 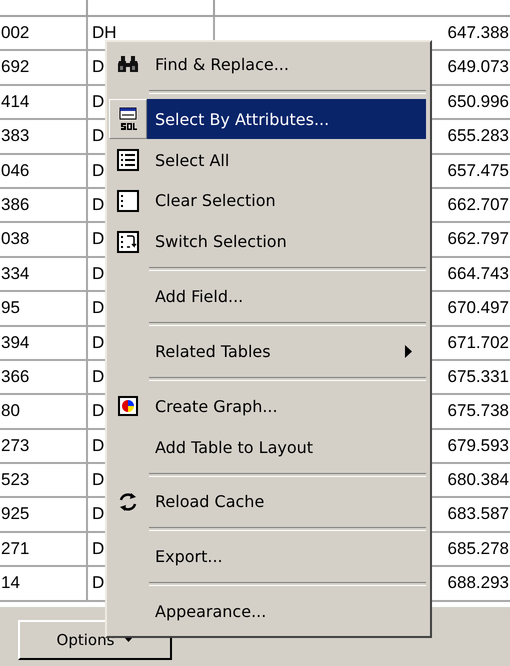 I want to click on table-cell: 366, so click(x=15, y=376).